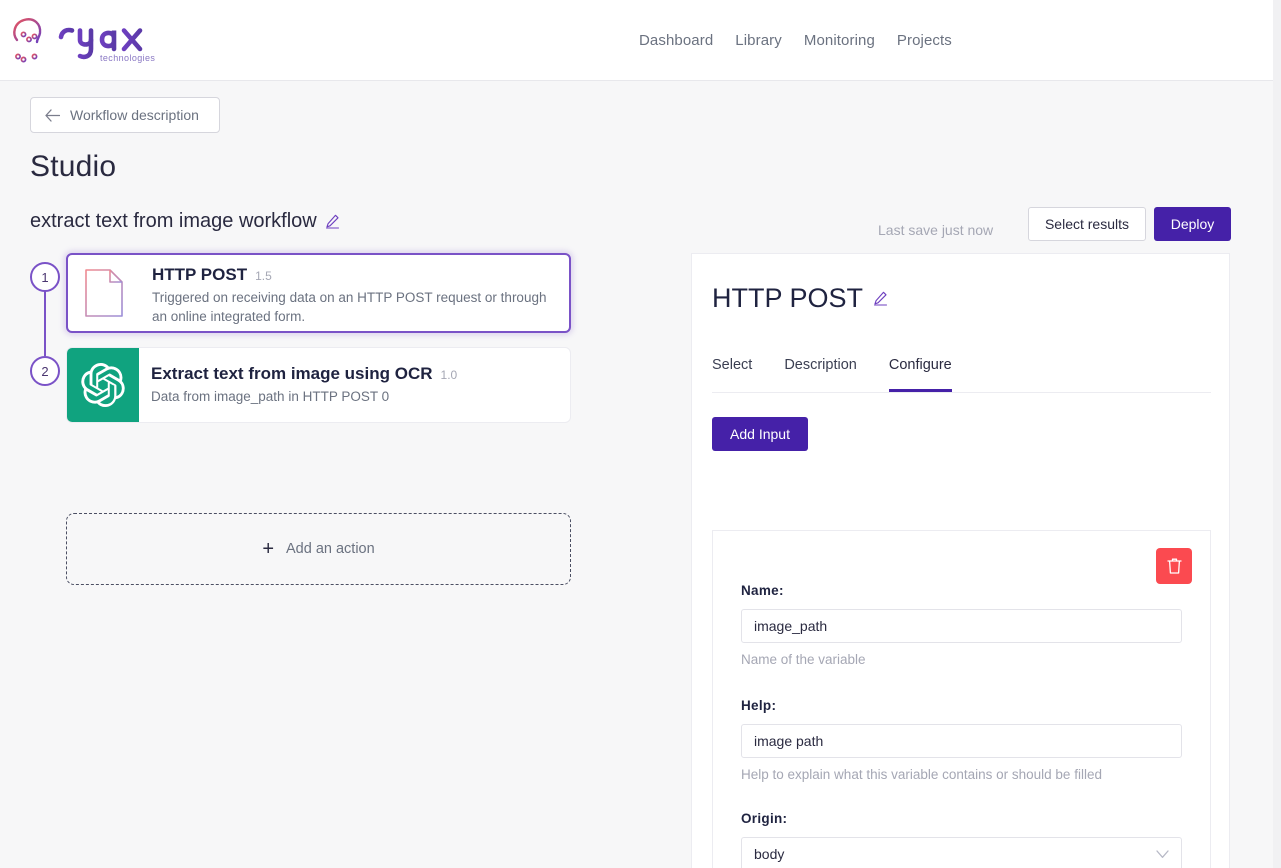  What do you see at coordinates (200, 274) in the screenshot?
I see `step-title: HTTP POST` at bounding box center [200, 274].